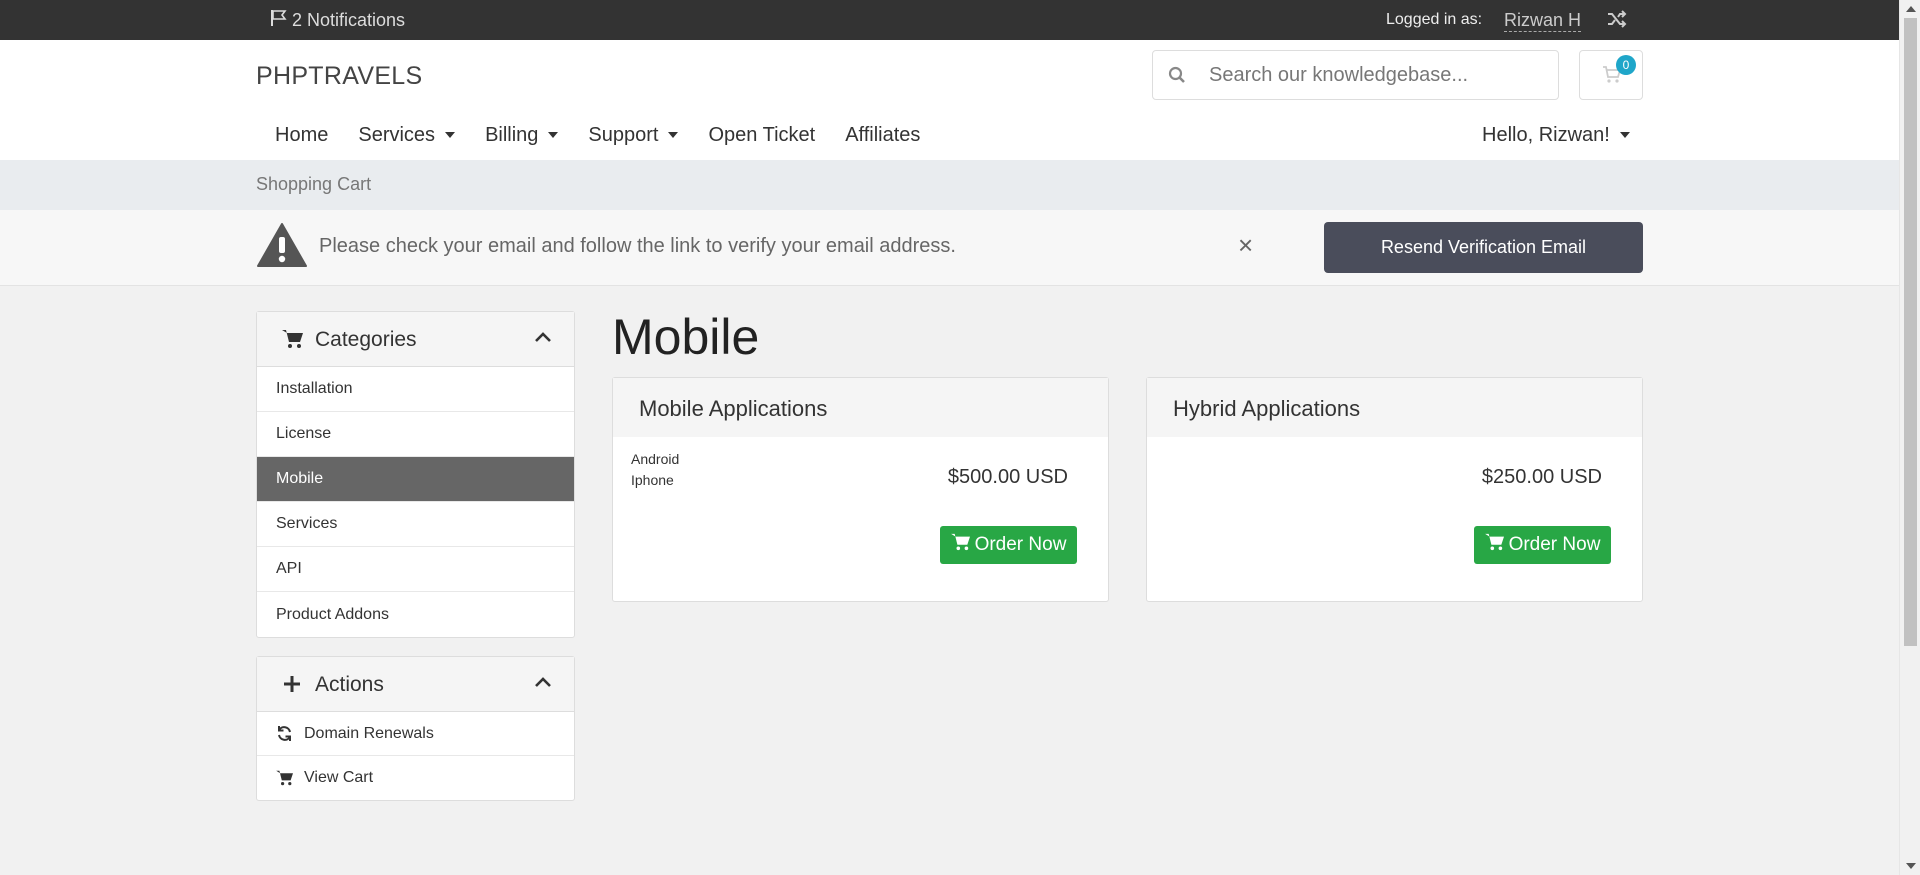 This screenshot has height=875, width=1920. What do you see at coordinates (1911, 866) in the screenshot?
I see `scroll-down-arrow-icon` at bounding box center [1911, 866].